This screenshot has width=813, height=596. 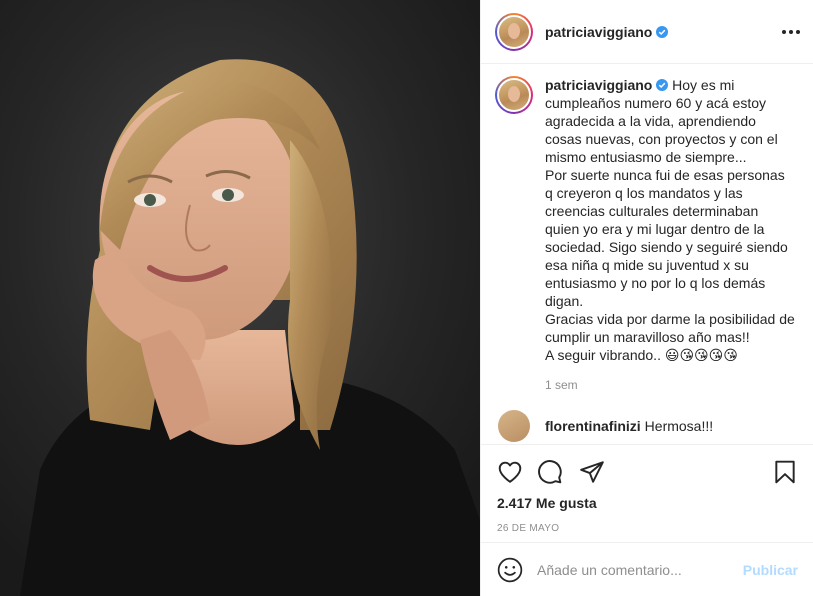 What do you see at coordinates (770, 570) in the screenshot?
I see `publish-button: Publicar` at bounding box center [770, 570].